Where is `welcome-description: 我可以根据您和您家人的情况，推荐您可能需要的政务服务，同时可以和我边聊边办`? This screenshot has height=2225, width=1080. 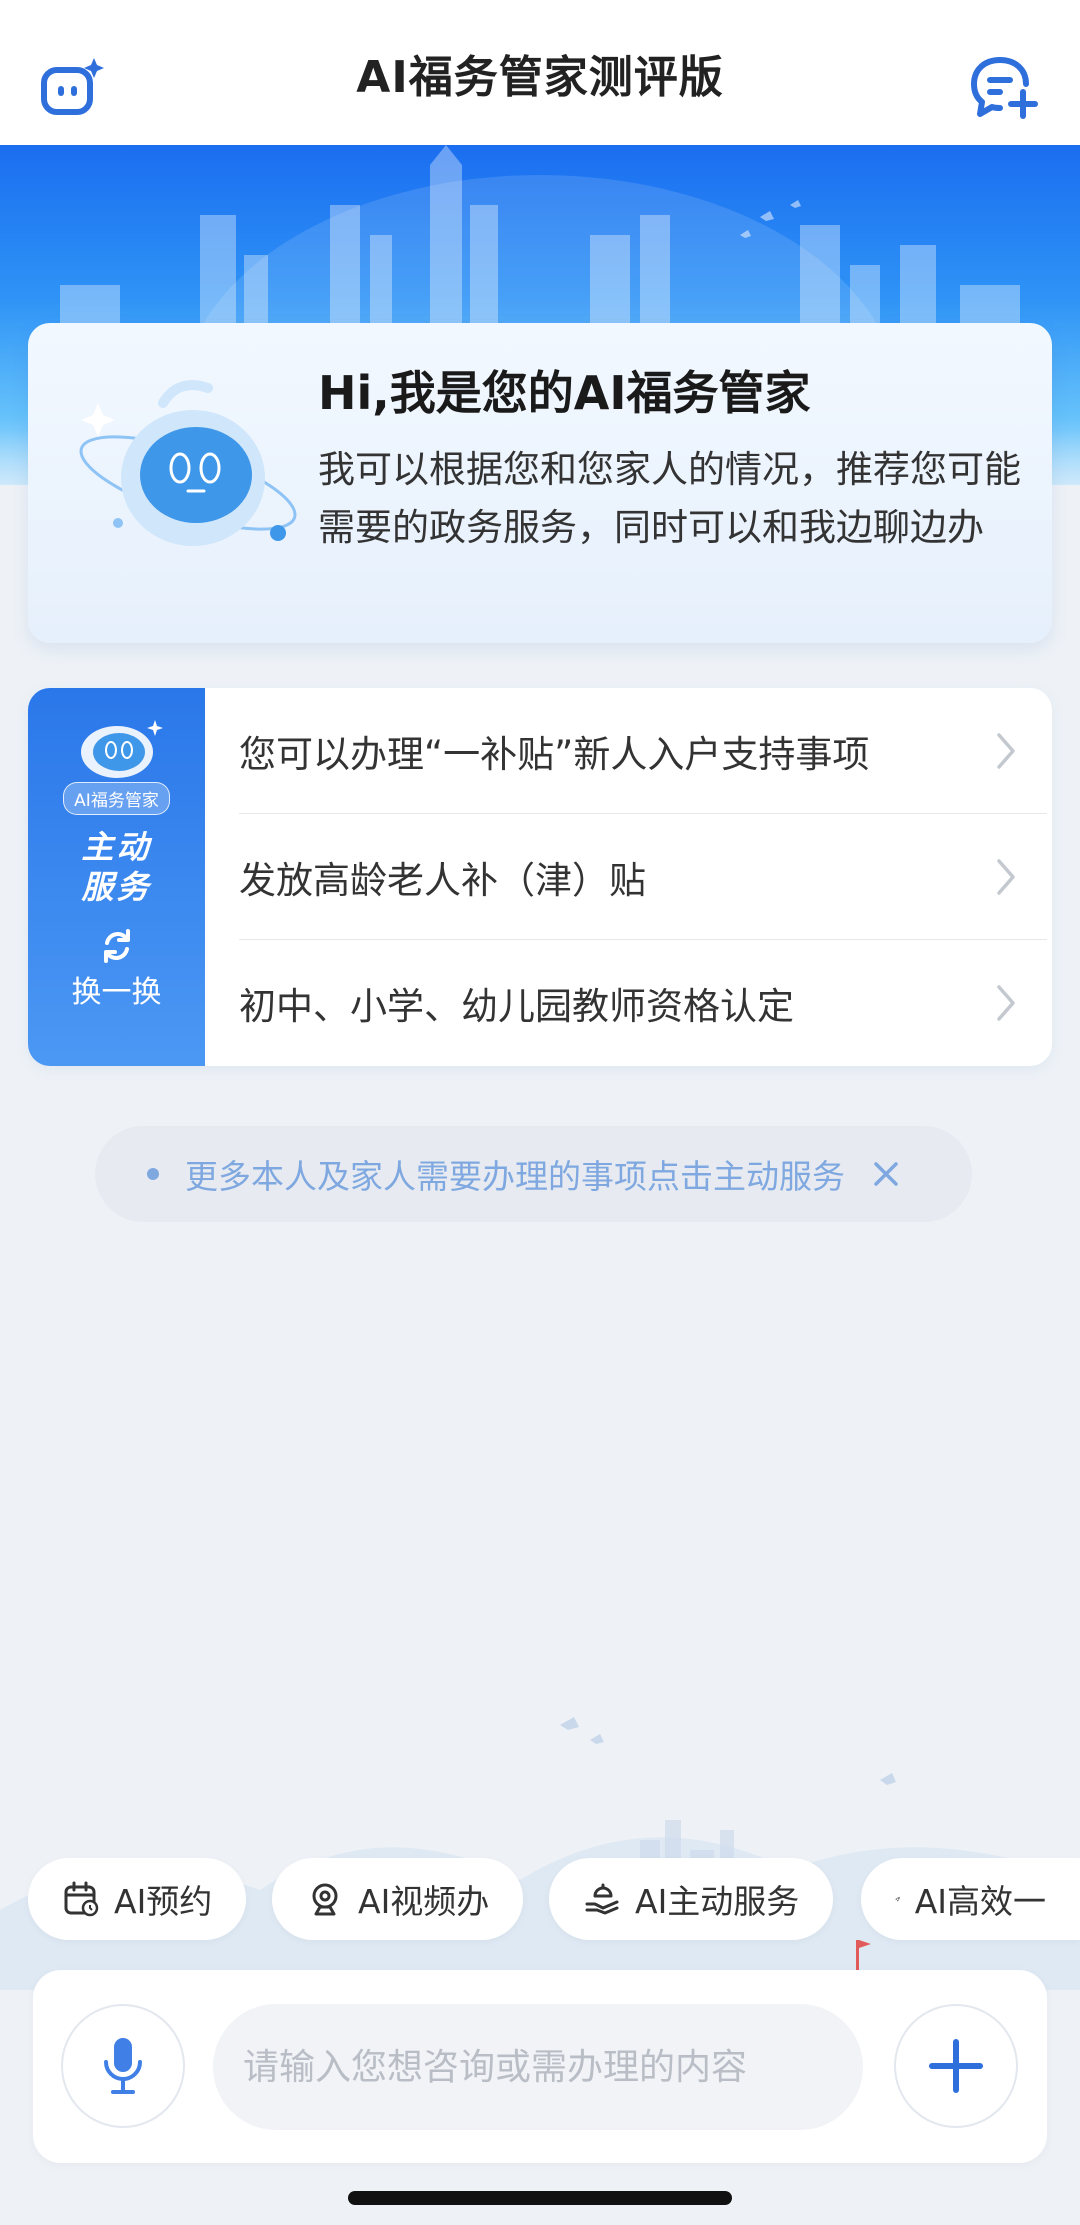
welcome-description: 我可以根据您和您家人的情况，推荐您可能需要的政务服务，同时可以和我边聊边办 is located at coordinates (669, 498).